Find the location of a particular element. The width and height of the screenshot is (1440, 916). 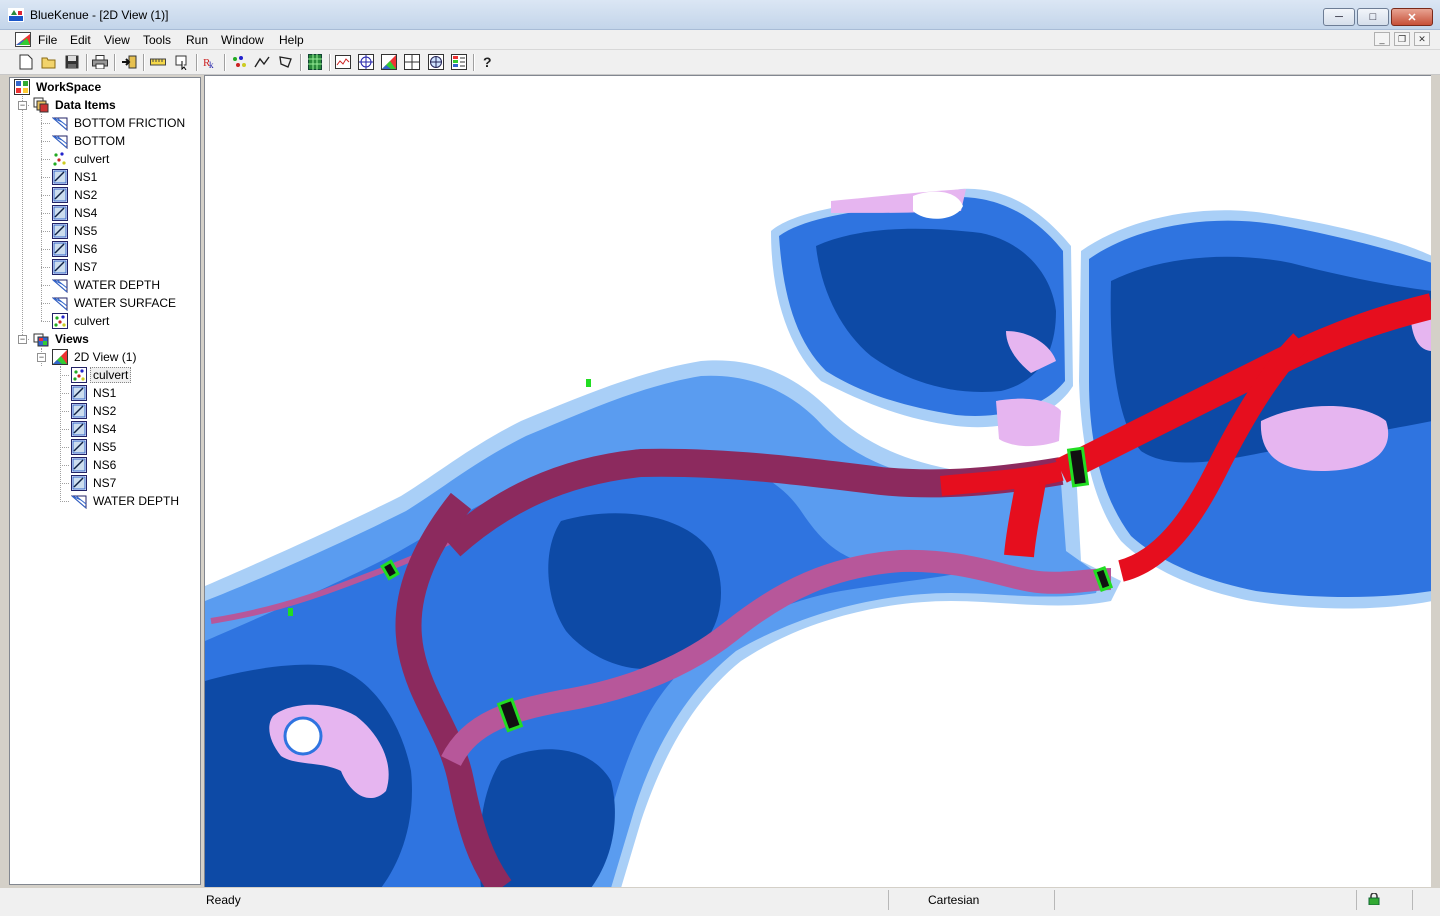

tree-label: NS5 is located at coordinates (86, 231).